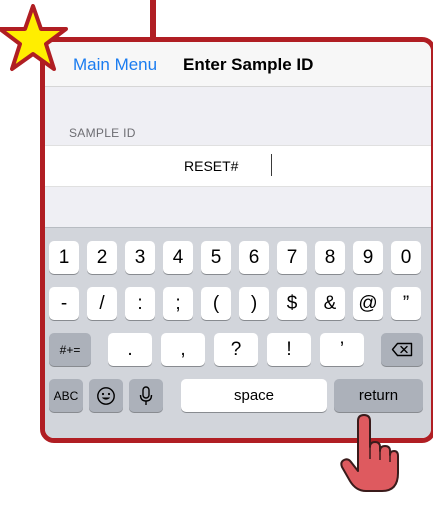  Describe the element at coordinates (102, 133) in the screenshot. I see `sample-id-section-label: SAMPLE ID` at that location.